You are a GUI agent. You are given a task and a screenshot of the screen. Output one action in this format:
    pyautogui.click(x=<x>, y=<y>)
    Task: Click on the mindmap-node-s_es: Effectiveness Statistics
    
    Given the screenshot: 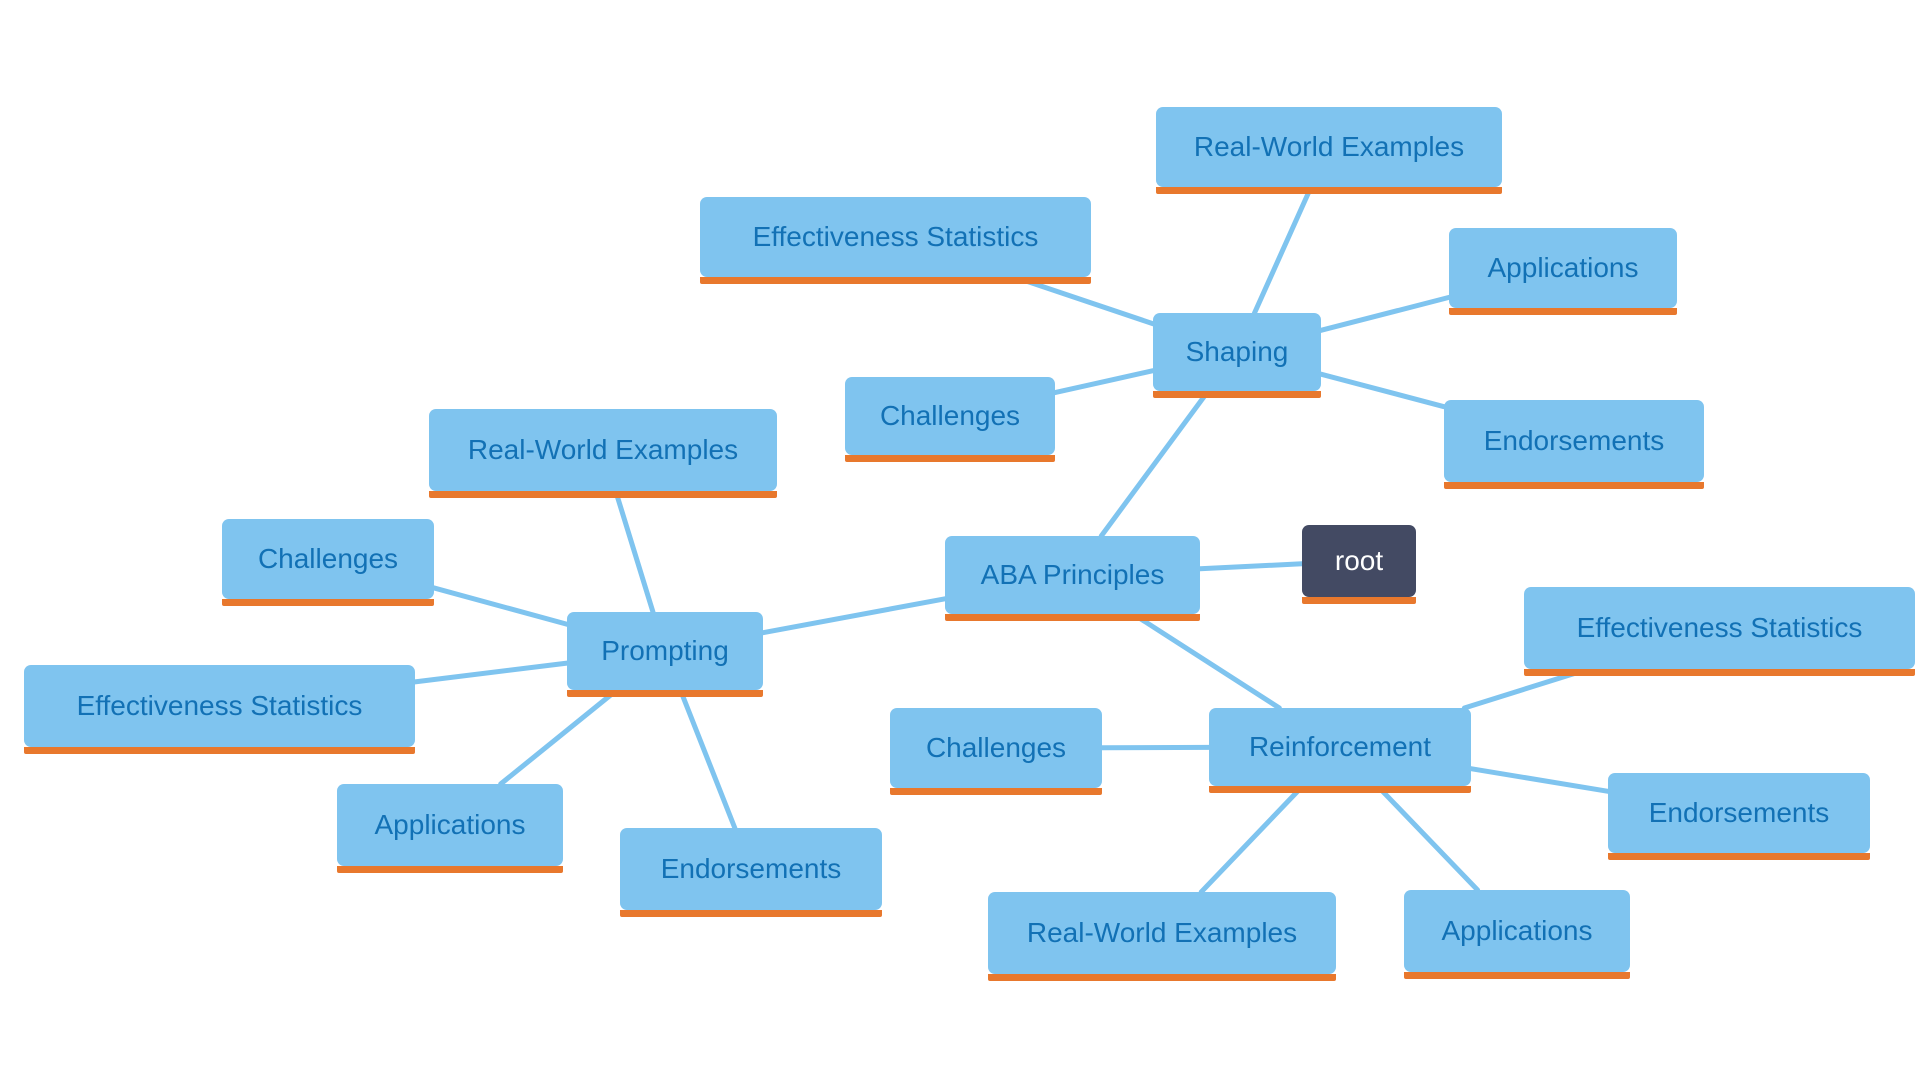 What is the action you would take?
    pyautogui.click(x=895, y=240)
    